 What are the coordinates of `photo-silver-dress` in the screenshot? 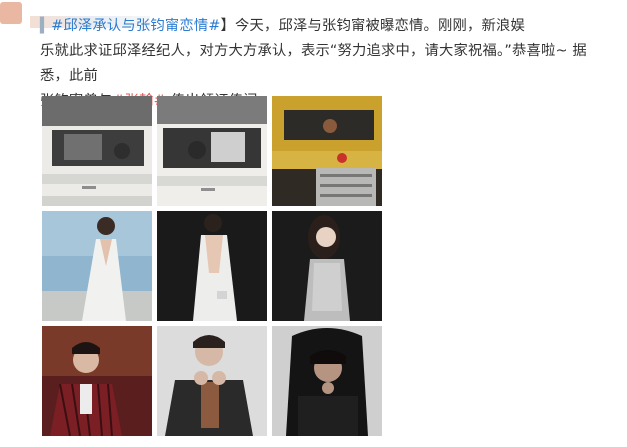 It's located at (327, 266).